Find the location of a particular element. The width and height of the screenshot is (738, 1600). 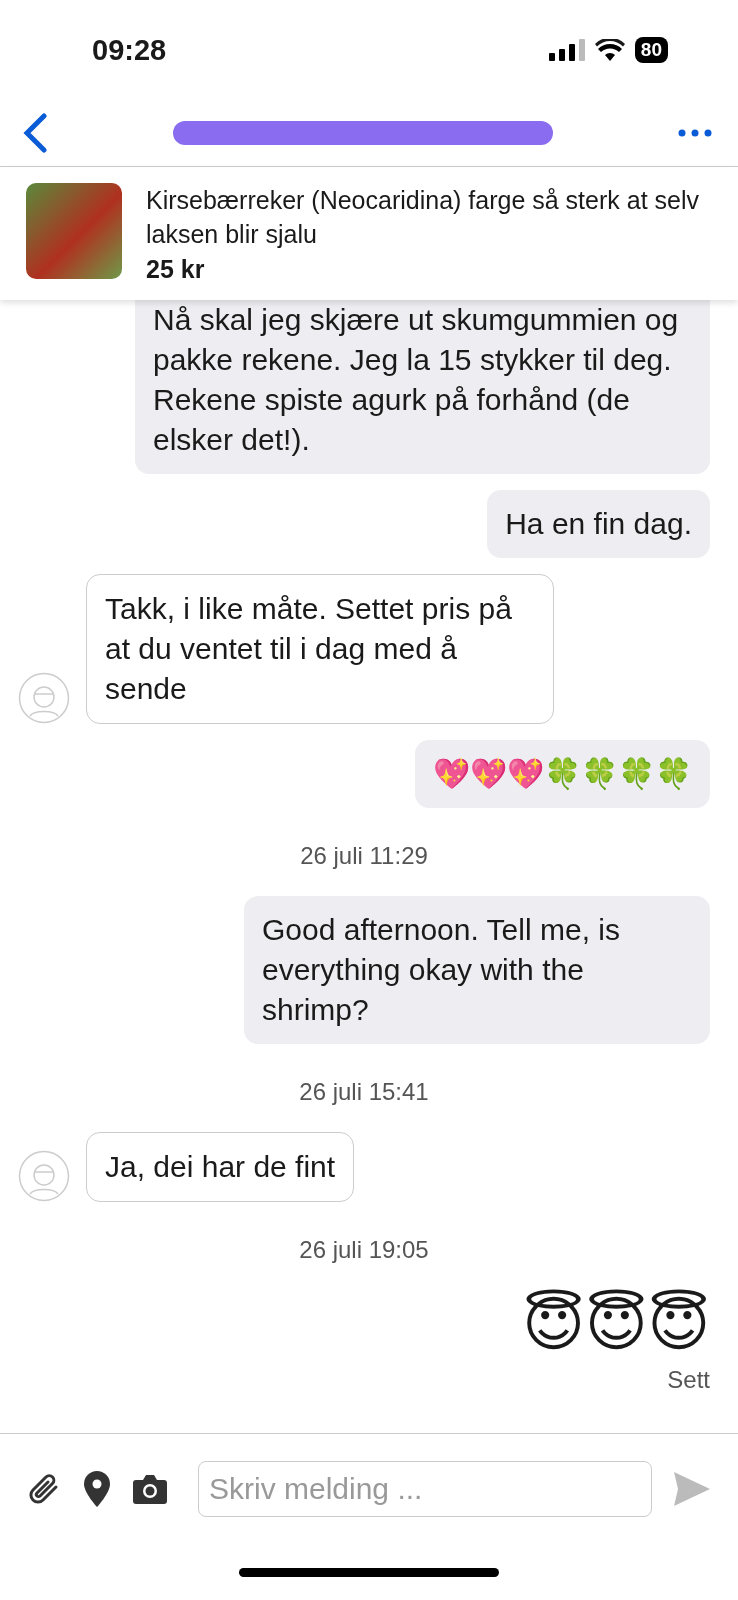

message-bubble: Nå skal jeg skjære ut skumgummien og pakke rekene. Jeg la 15 stykker til deg. Rekene spiste agurk på forhånd (de elsker det!). is located at coordinates (422, 387).